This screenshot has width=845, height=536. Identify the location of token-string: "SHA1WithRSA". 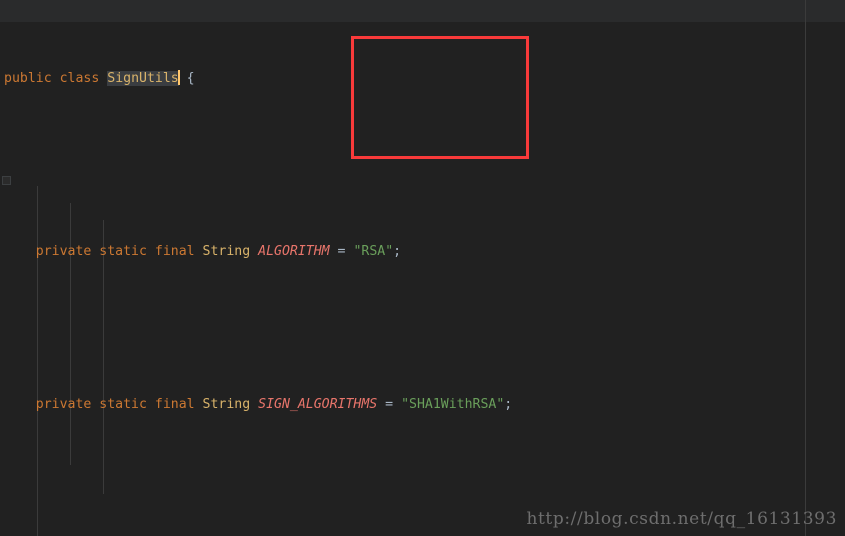
(453, 404).